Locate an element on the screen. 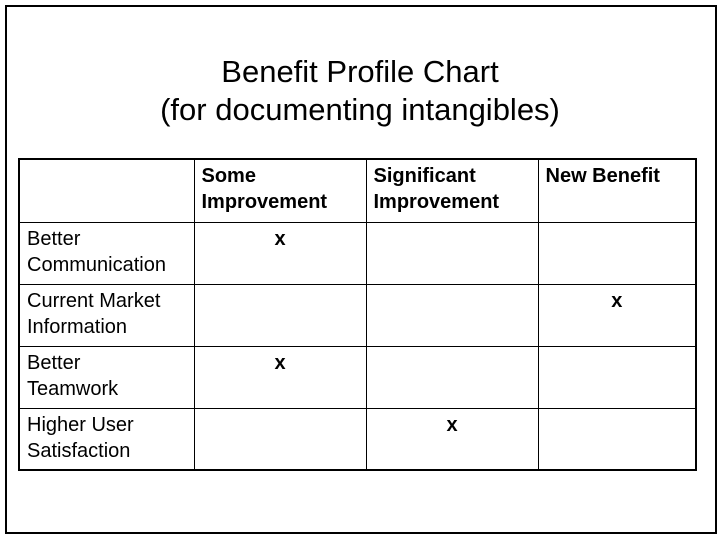 Image resolution: width=720 pixels, height=540 pixels. header-text-line: Some is located at coordinates (228, 176).